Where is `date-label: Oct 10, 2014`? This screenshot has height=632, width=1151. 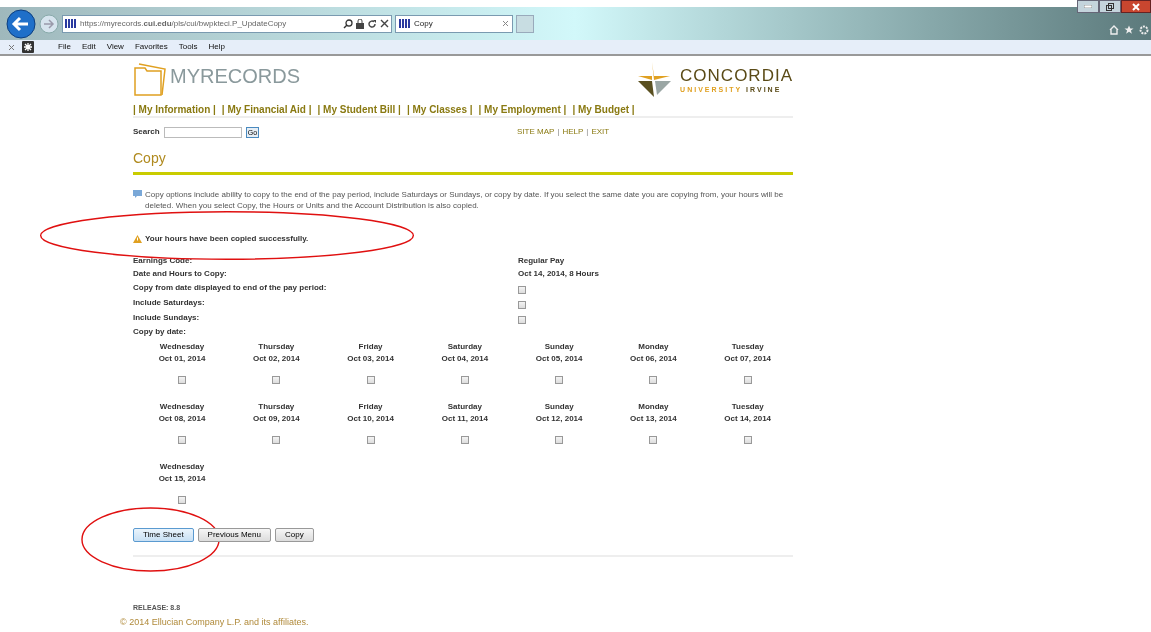 date-label: Oct 10, 2014 is located at coordinates (370, 419).